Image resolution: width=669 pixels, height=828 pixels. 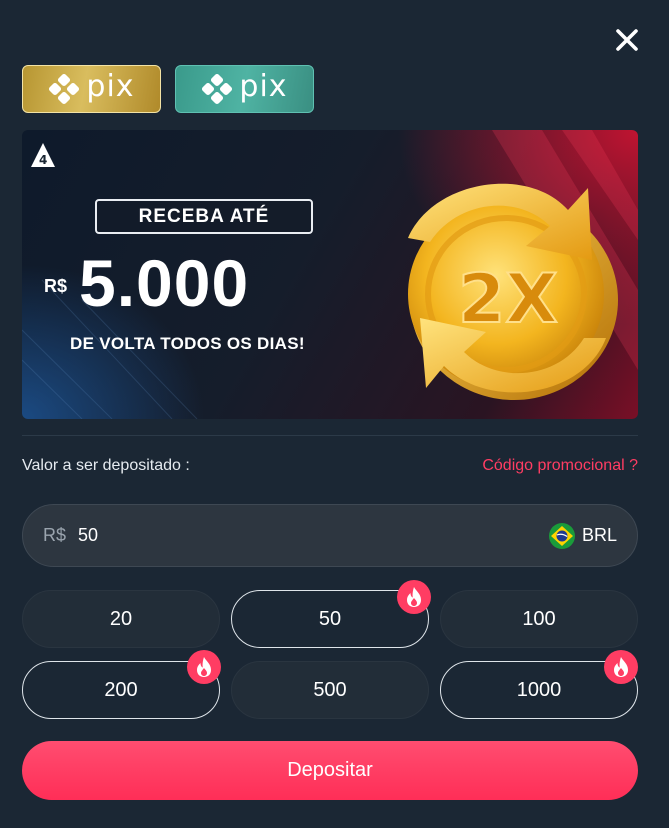 I want to click on banner-currency: R$, so click(x=56, y=285).